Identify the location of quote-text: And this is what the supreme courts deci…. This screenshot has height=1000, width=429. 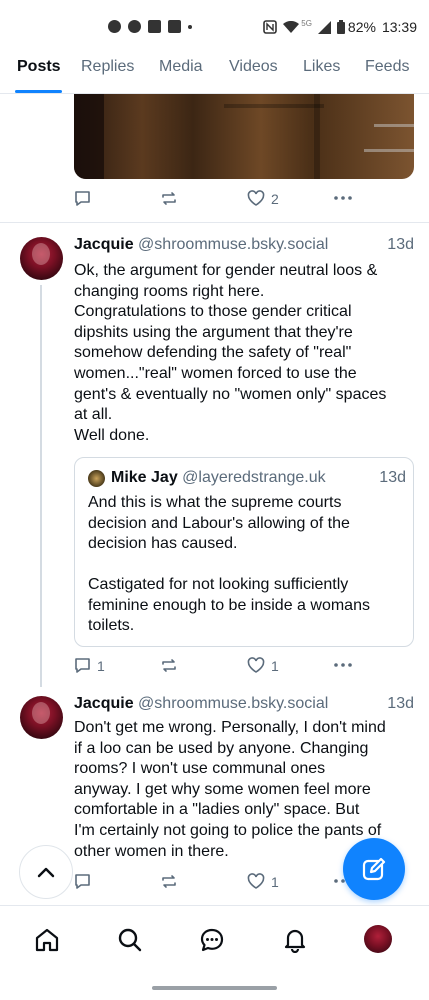
(247, 565).